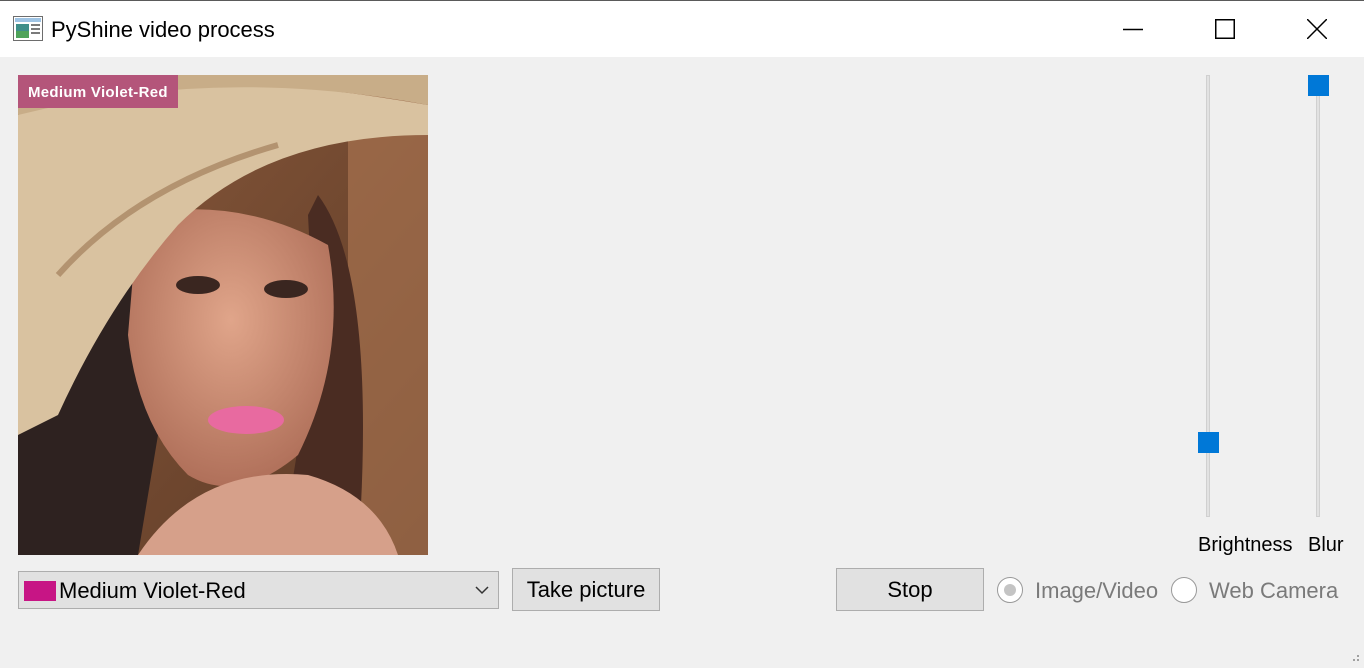  Describe the element at coordinates (482, 590) in the screenshot. I see `chevron-down-icon` at that location.